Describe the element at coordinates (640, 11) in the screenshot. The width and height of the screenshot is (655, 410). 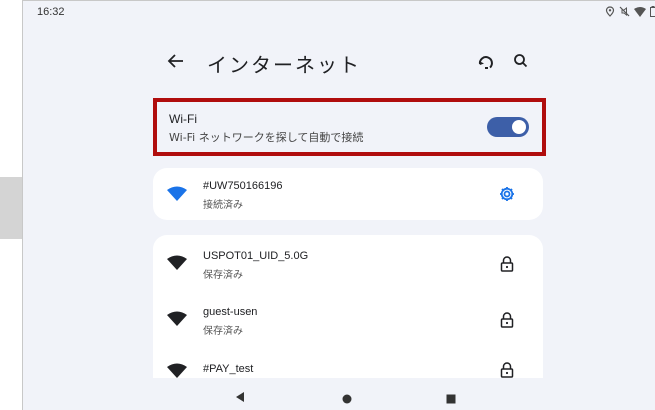
I see `wifi-signal-icon` at that location.